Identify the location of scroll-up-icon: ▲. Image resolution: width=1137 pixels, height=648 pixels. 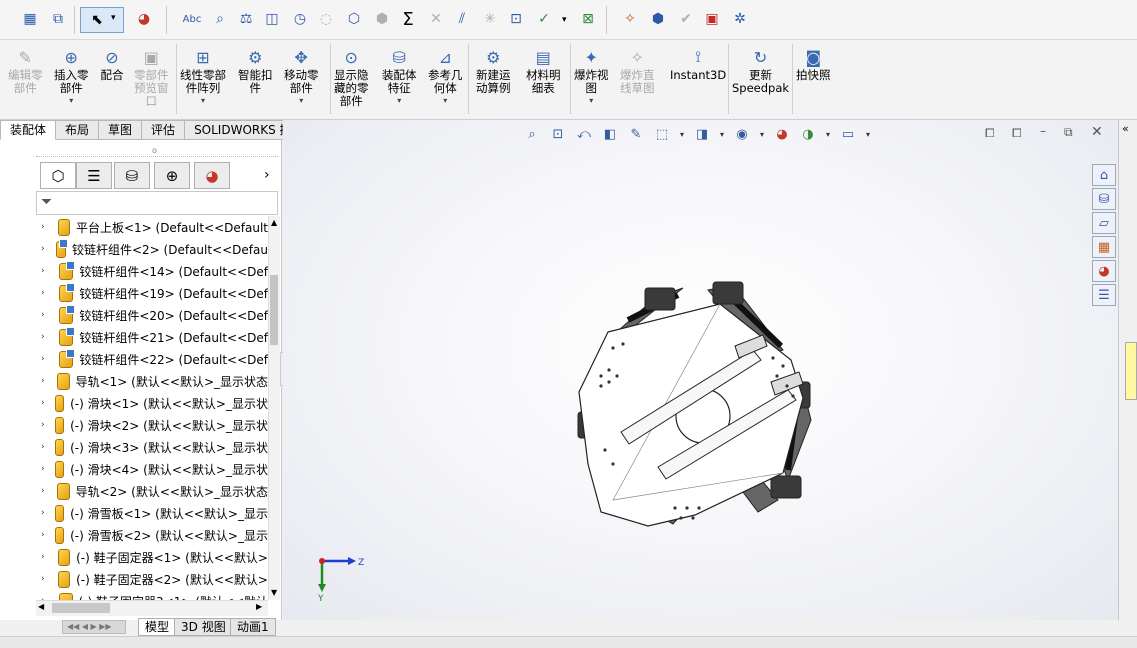
(274, 222).